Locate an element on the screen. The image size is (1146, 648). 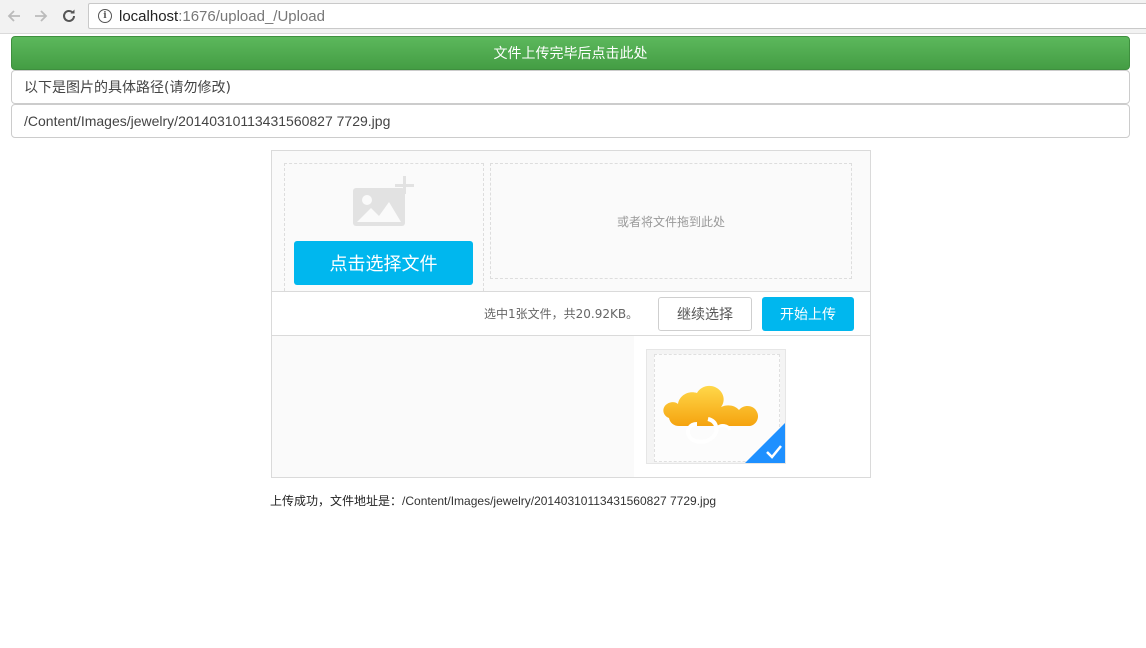
upload-complete-button: 文件上传完毕后点击此处 is located at coordinates (570, 53).